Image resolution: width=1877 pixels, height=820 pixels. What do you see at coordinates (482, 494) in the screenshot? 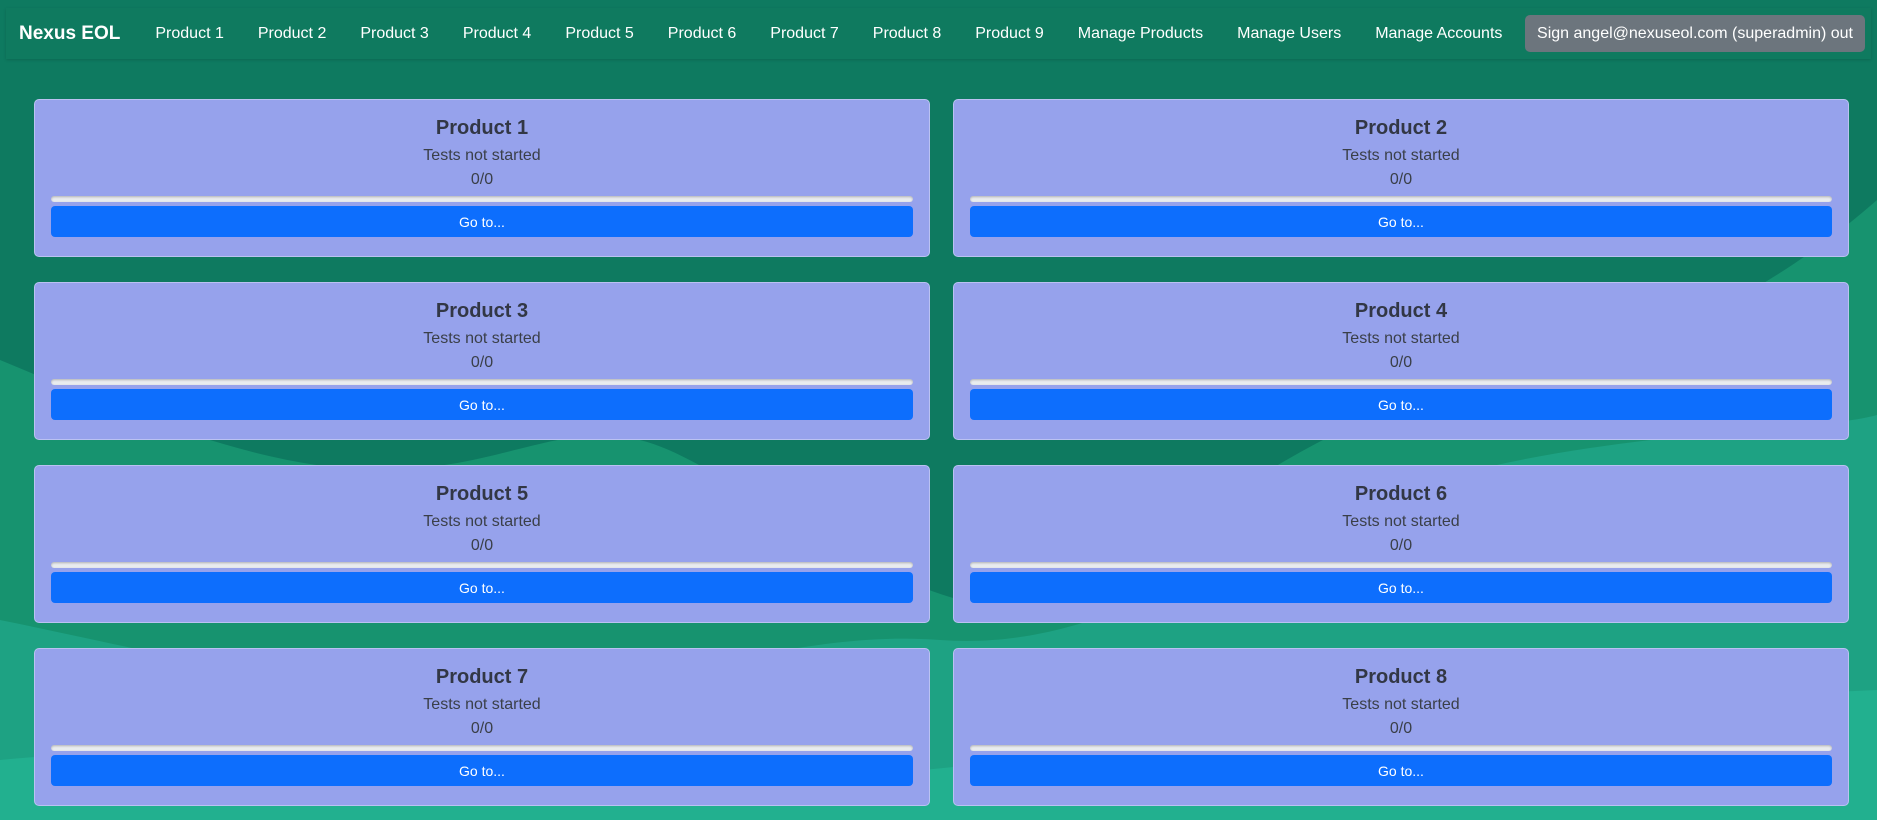
I see `card-title: Product 5` at bounding box center [482, 494].